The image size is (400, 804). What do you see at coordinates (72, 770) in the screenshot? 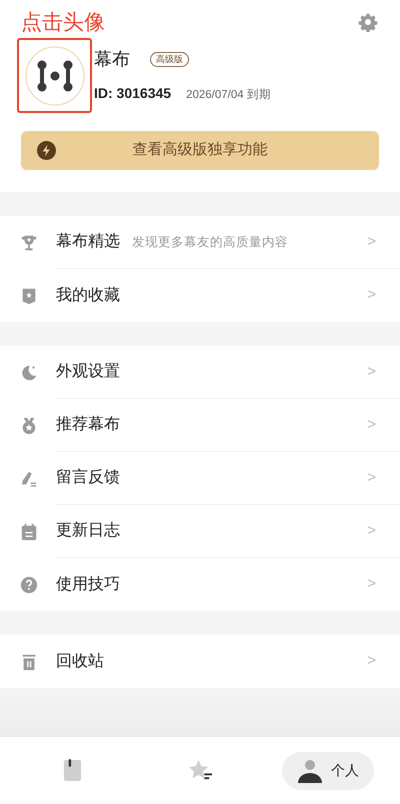
I see `notebook-icon` at bounding box center [72, 770].